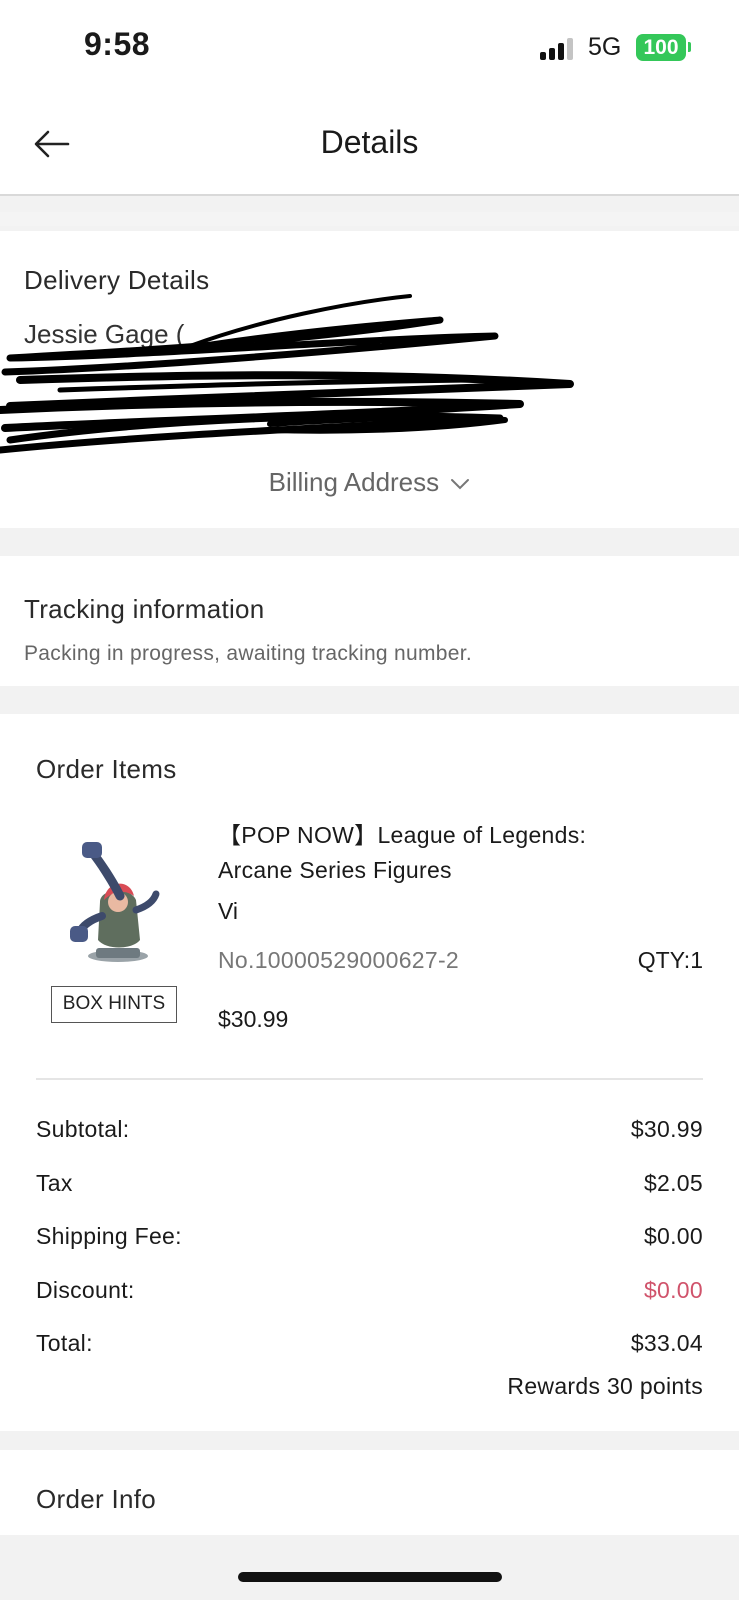  What do you see at coordinates (460, 484) in the screenshot?
I see `chevron-down-icon` at bounding box center [460, 484].